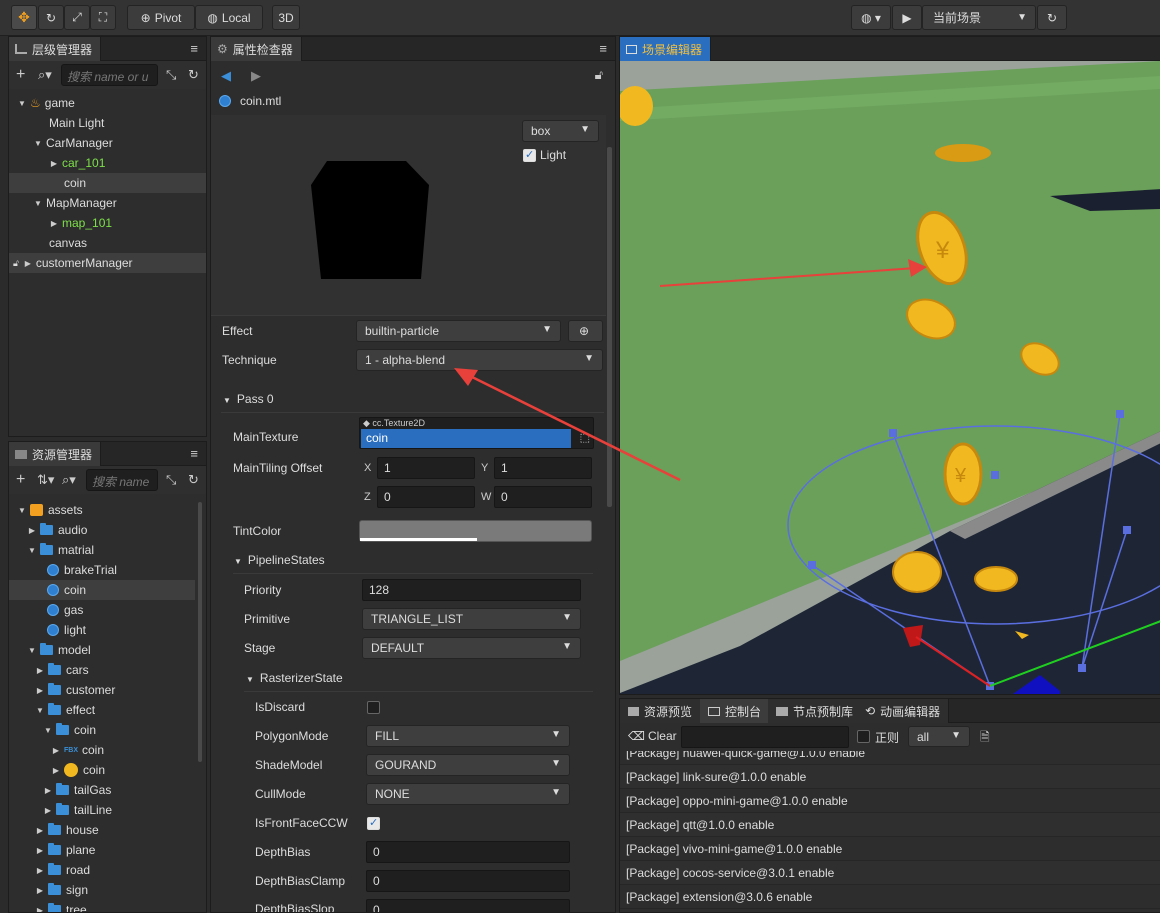  Describe the element at coordinates (471, 590) in the screenshot. I see `priority-input: 128` at that location.